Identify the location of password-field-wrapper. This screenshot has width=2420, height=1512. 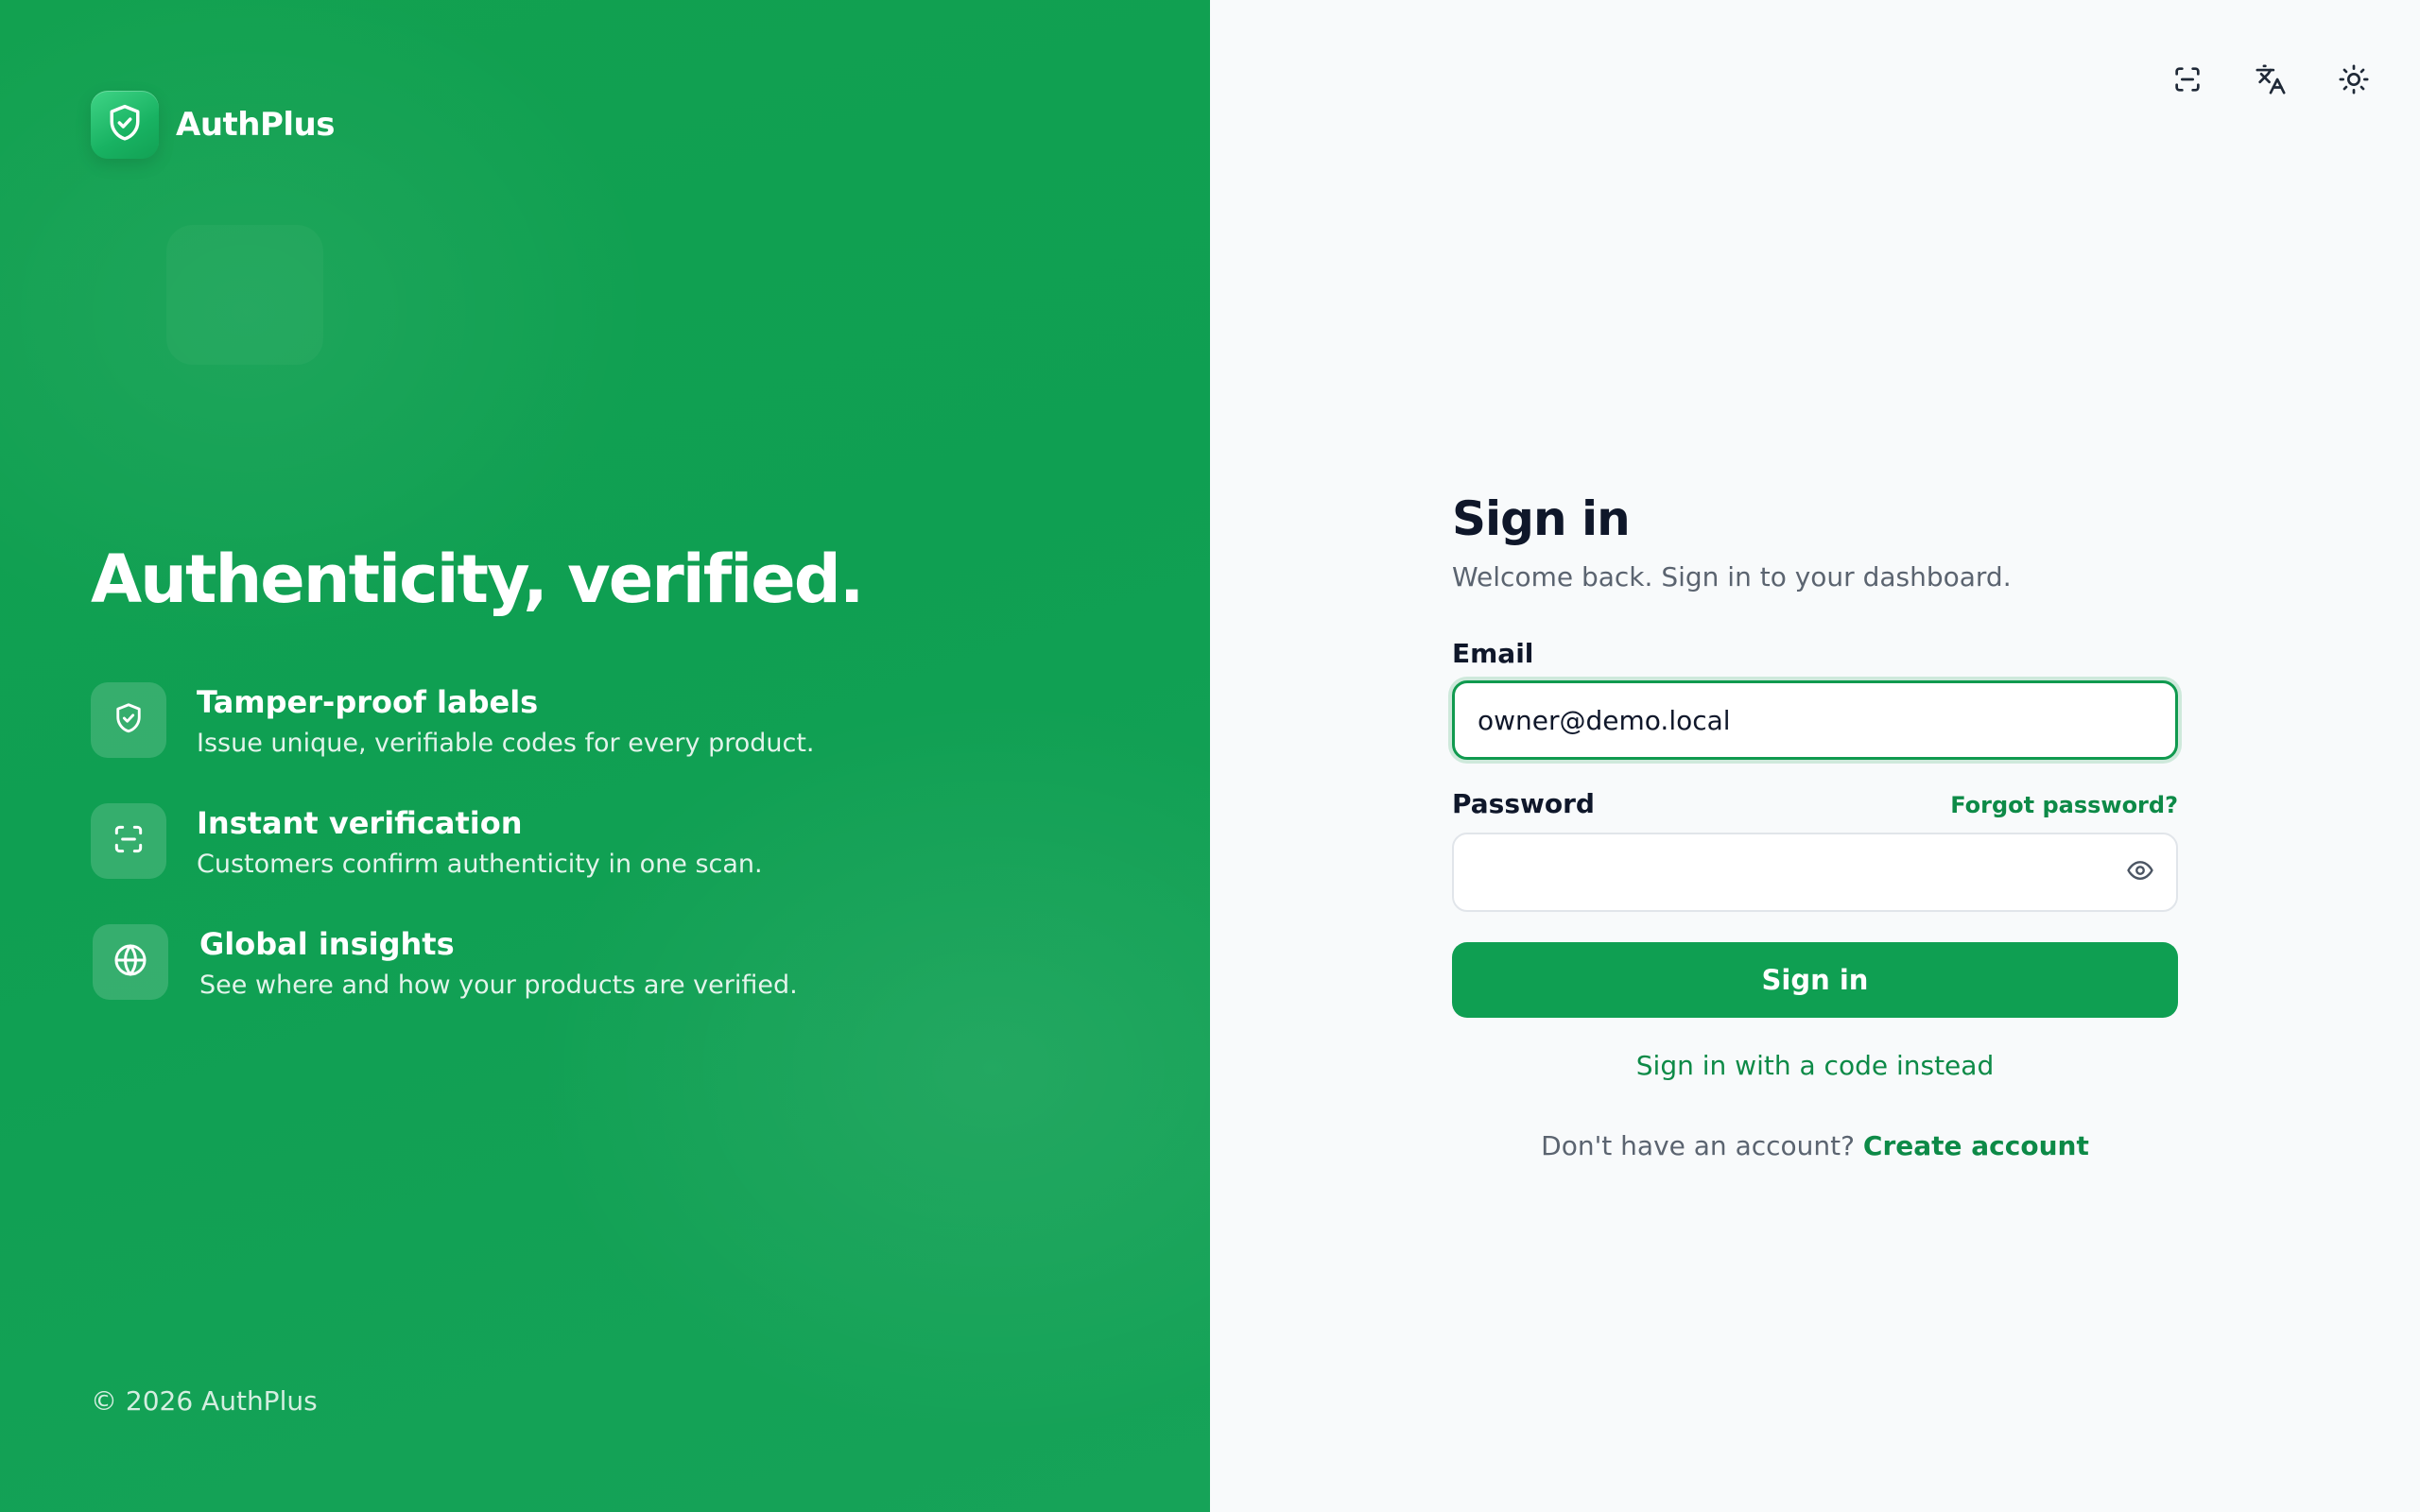
(1815, 872).